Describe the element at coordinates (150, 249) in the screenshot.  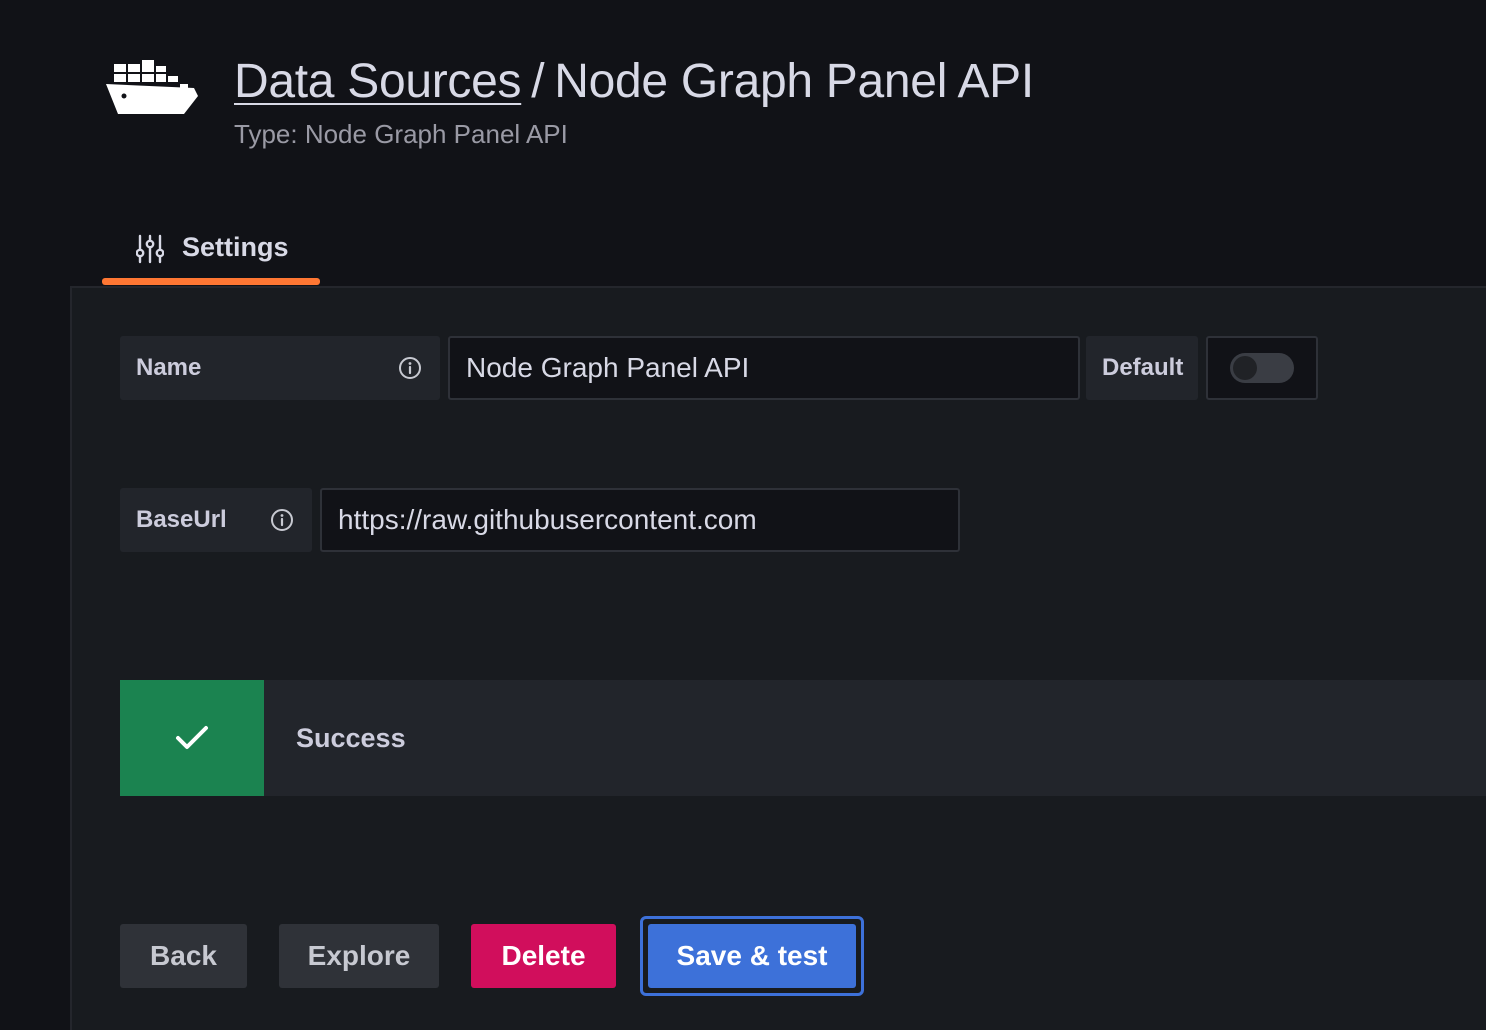
I see `sliders-icon` at that location.